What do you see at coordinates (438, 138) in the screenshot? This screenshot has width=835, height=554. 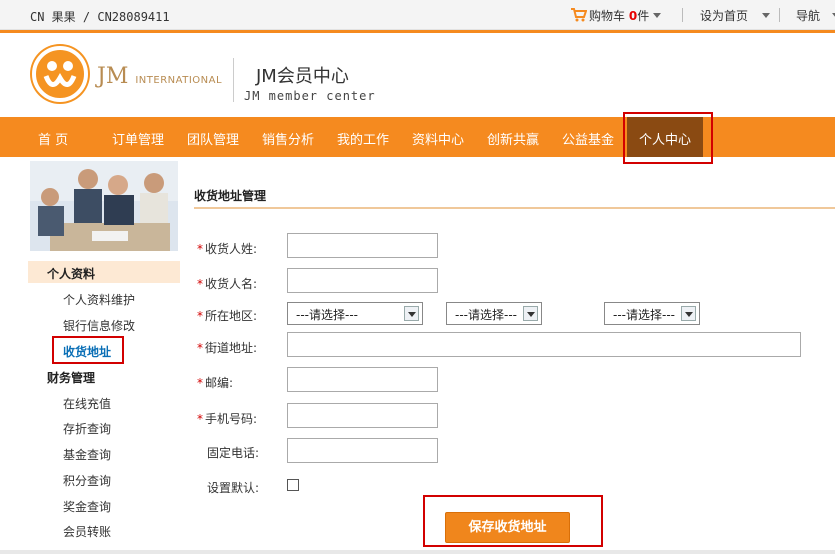 I see `nav-item-resources: 资料中心` at bounding box center [438, 138].